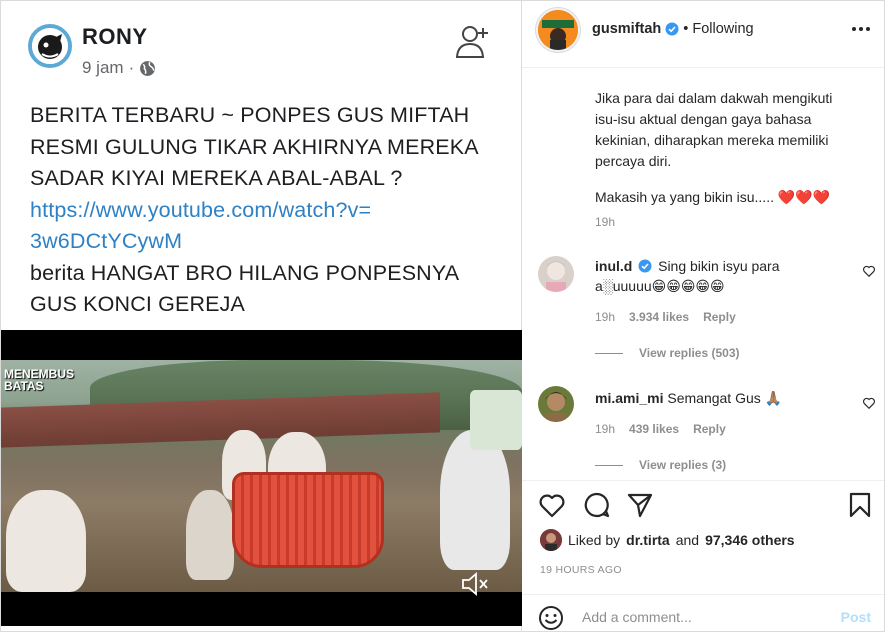 The width and height of the screenshot is (885, 632). Describe the element at coordinates (496, 420) in the screenshot. I see `video-umbrella` at that location.